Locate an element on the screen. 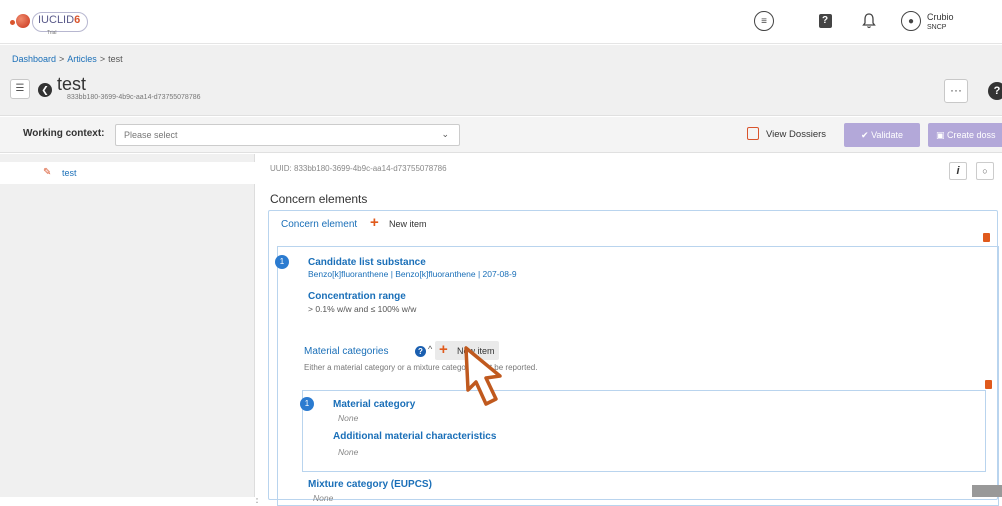  concentration-range-value: > 0.1% w/w and ≤ 100% w/w is located at coordinates (362, 309).